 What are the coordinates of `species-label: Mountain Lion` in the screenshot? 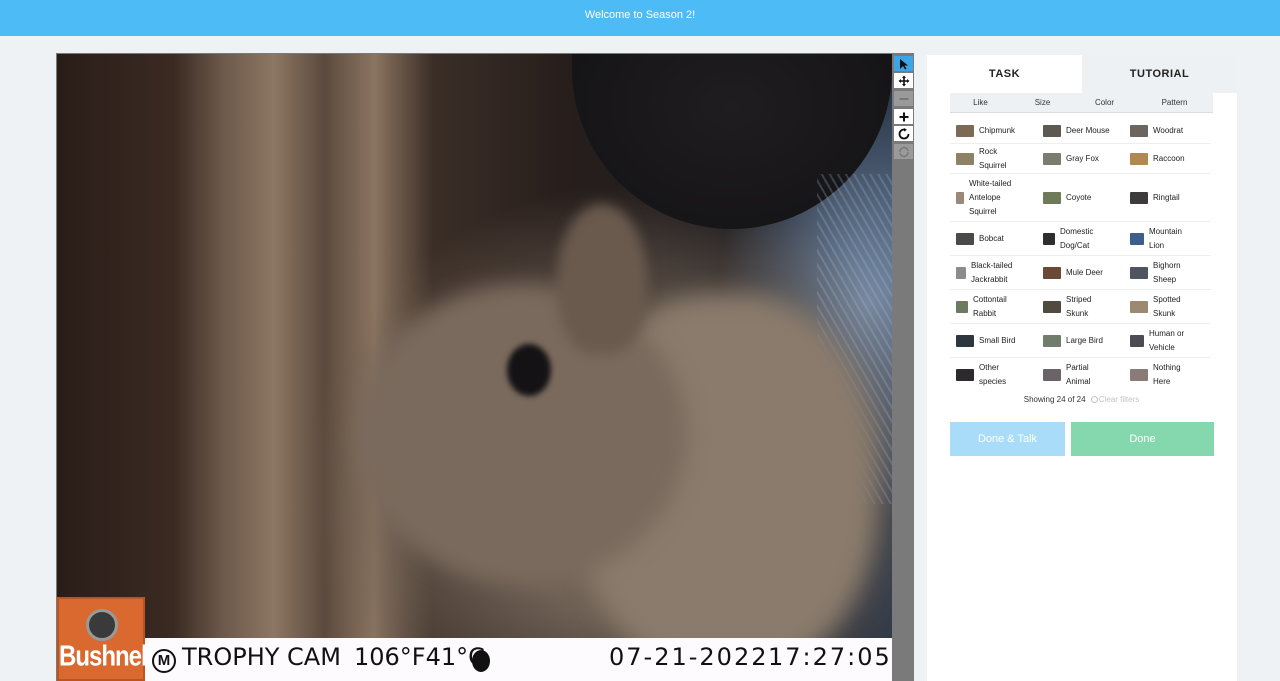 It's located at (1165, 238).